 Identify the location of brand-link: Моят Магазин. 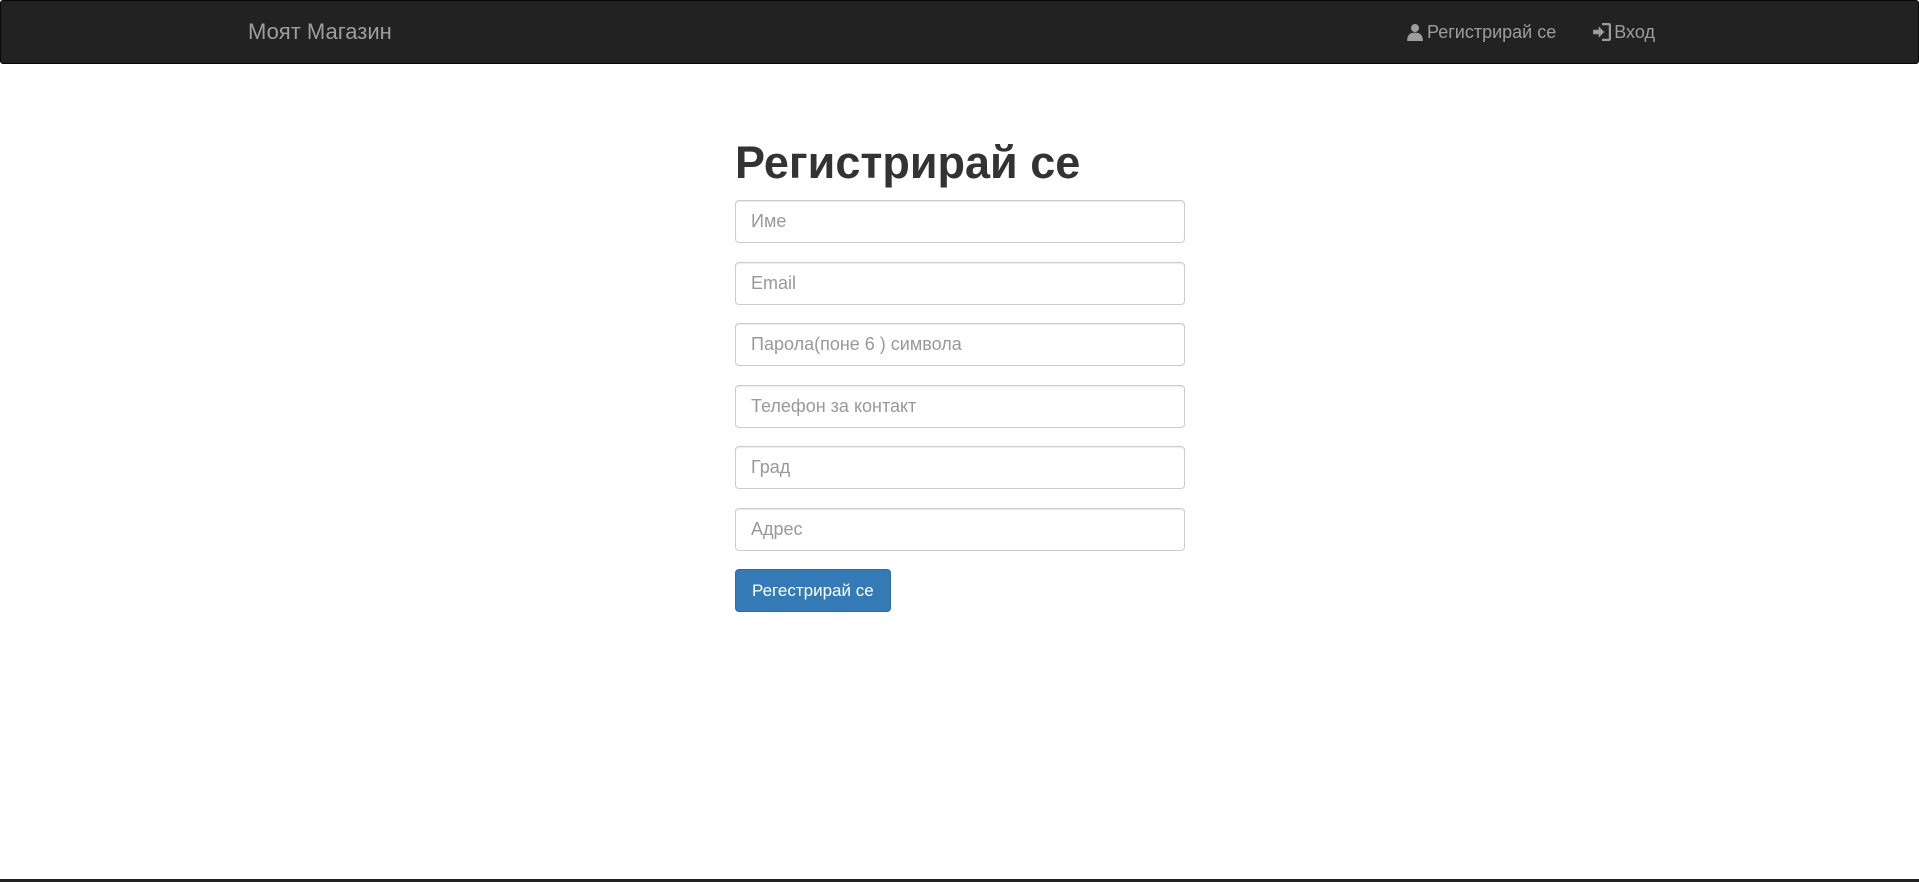
(320, 32).